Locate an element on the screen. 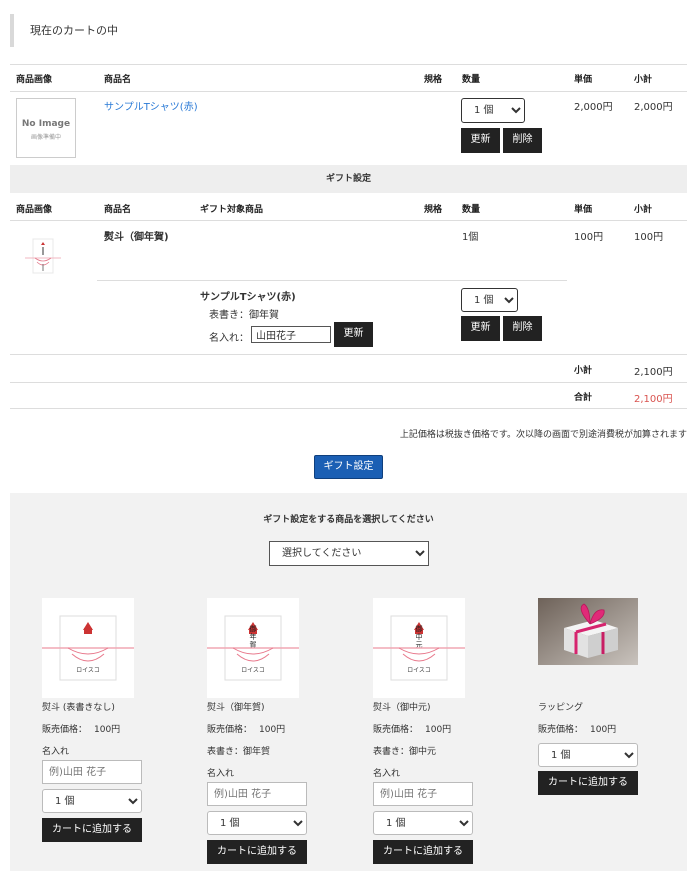 Image resolution: width=697 pixels, height=871 pixels. col-header-unit-price: 単価 is located at coordinates (583, 80).